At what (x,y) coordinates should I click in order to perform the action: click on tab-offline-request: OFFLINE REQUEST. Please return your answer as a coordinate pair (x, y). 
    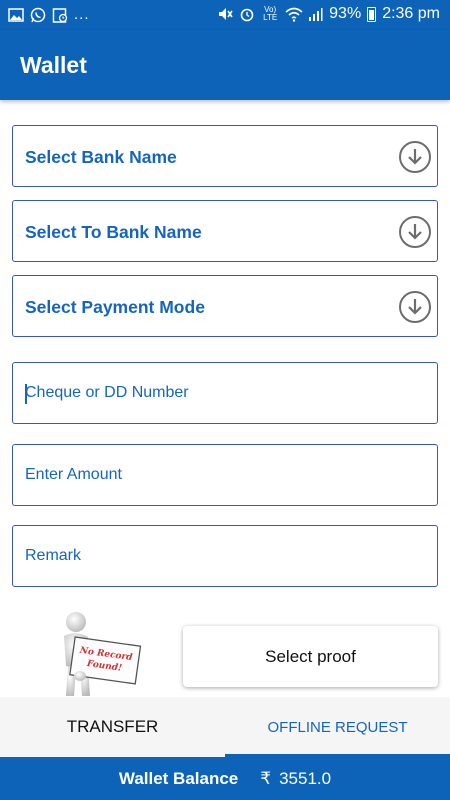
    Looking at the image, I should click on (337, 727).